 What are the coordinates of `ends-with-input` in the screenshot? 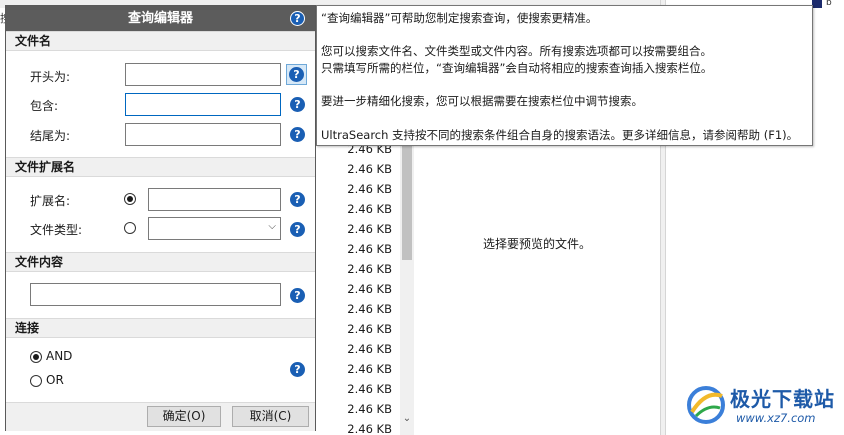 It's located at (203, 134).